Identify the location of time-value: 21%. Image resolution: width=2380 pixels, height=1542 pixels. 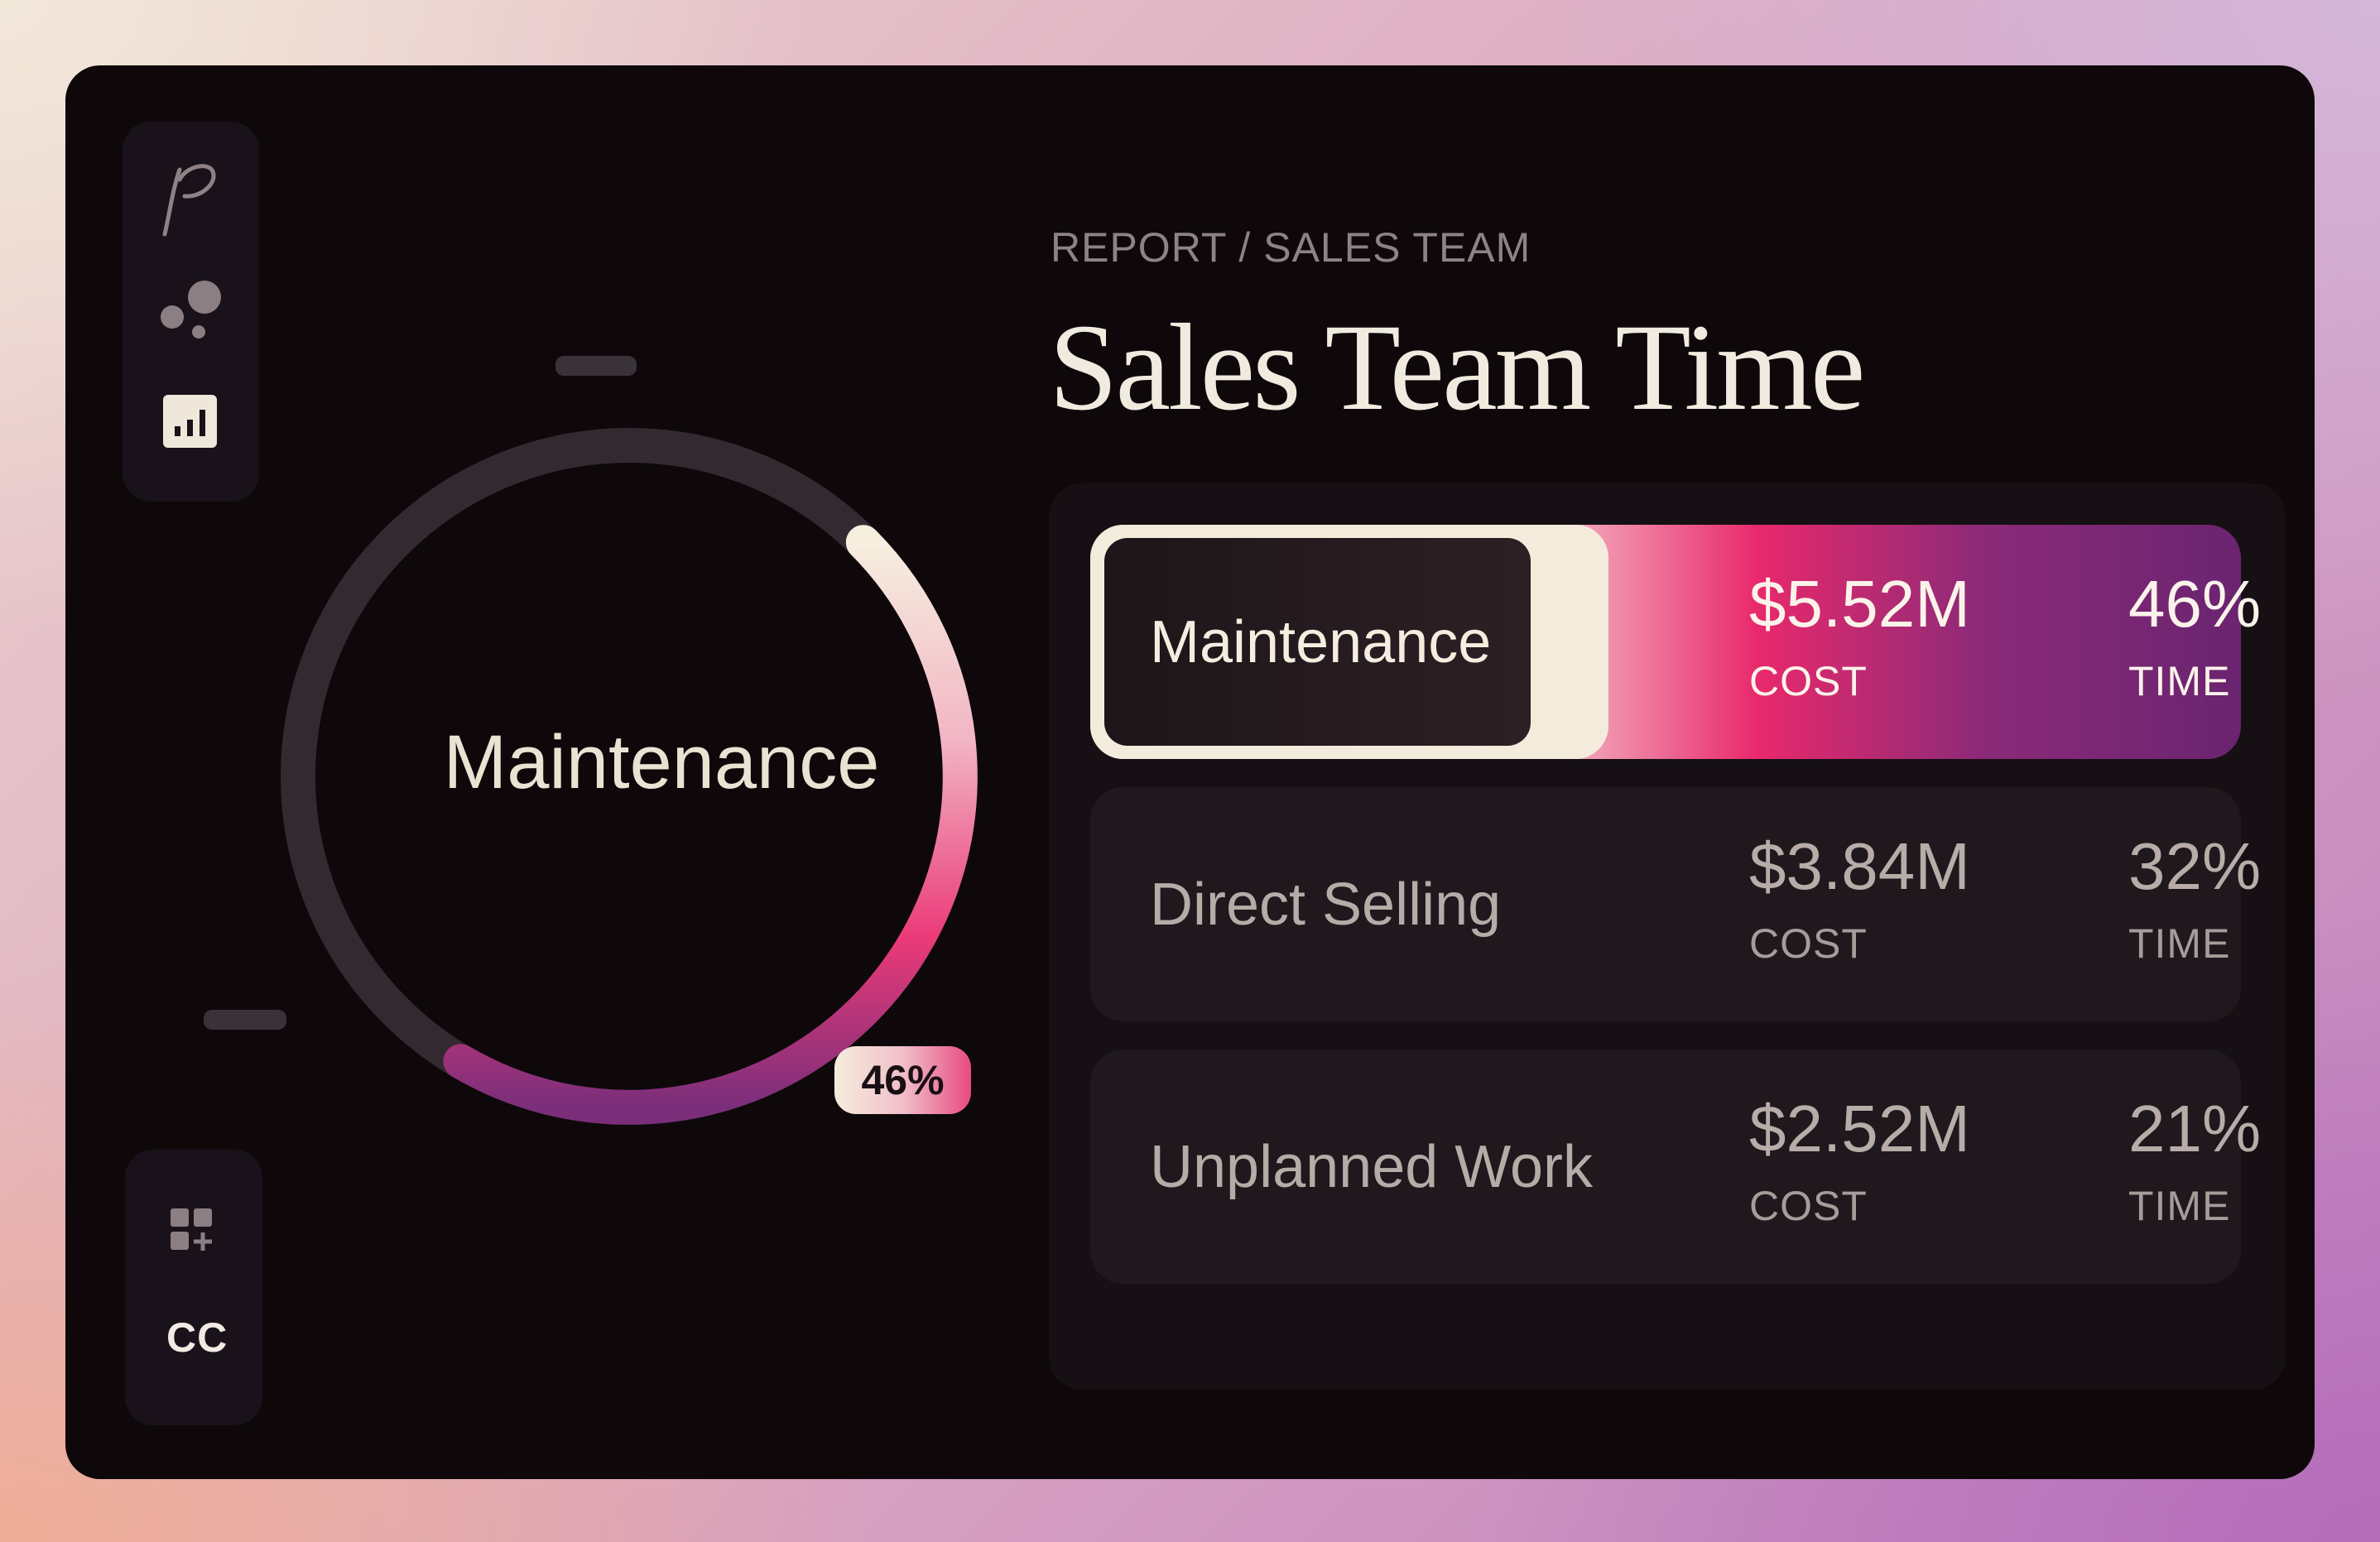
(2195, 1128).